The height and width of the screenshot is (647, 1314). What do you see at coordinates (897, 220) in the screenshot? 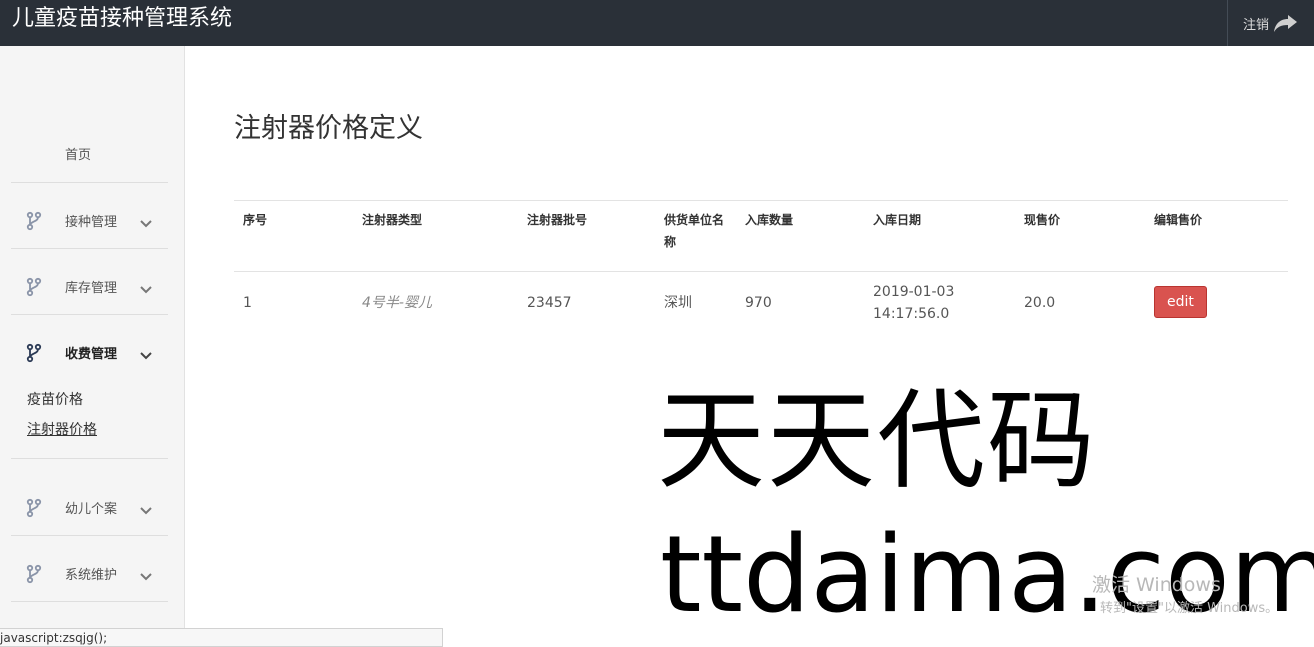
I see `column-header-date: 入库日期` at bounding box center [897, 220].